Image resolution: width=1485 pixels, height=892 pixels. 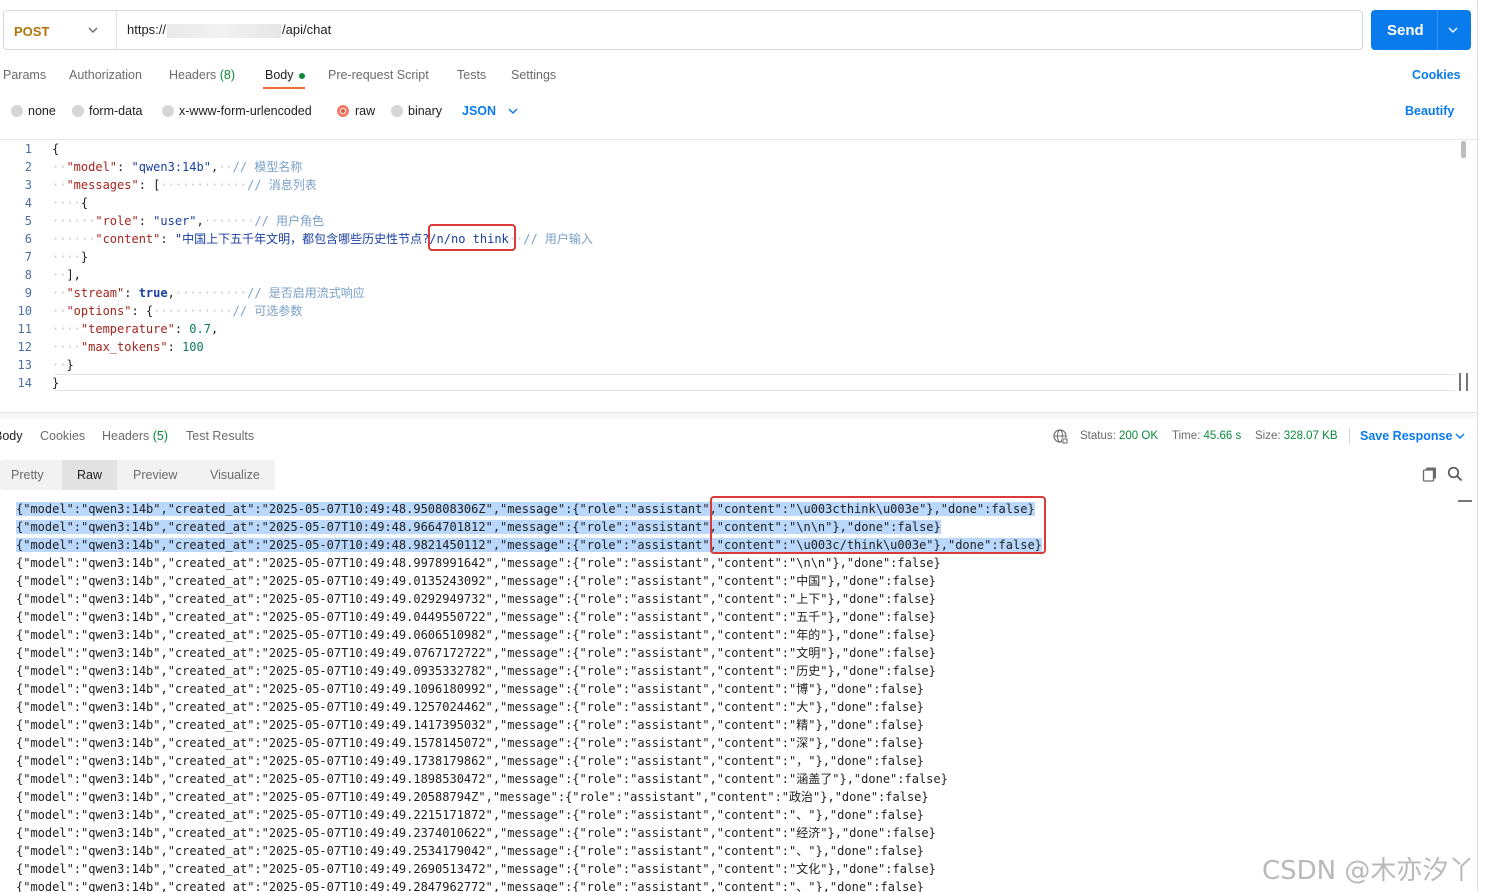 What do you see at coordinates (28, 203) in the screenshot?
I see `line-number: 4` at bounding box center [28, 203].